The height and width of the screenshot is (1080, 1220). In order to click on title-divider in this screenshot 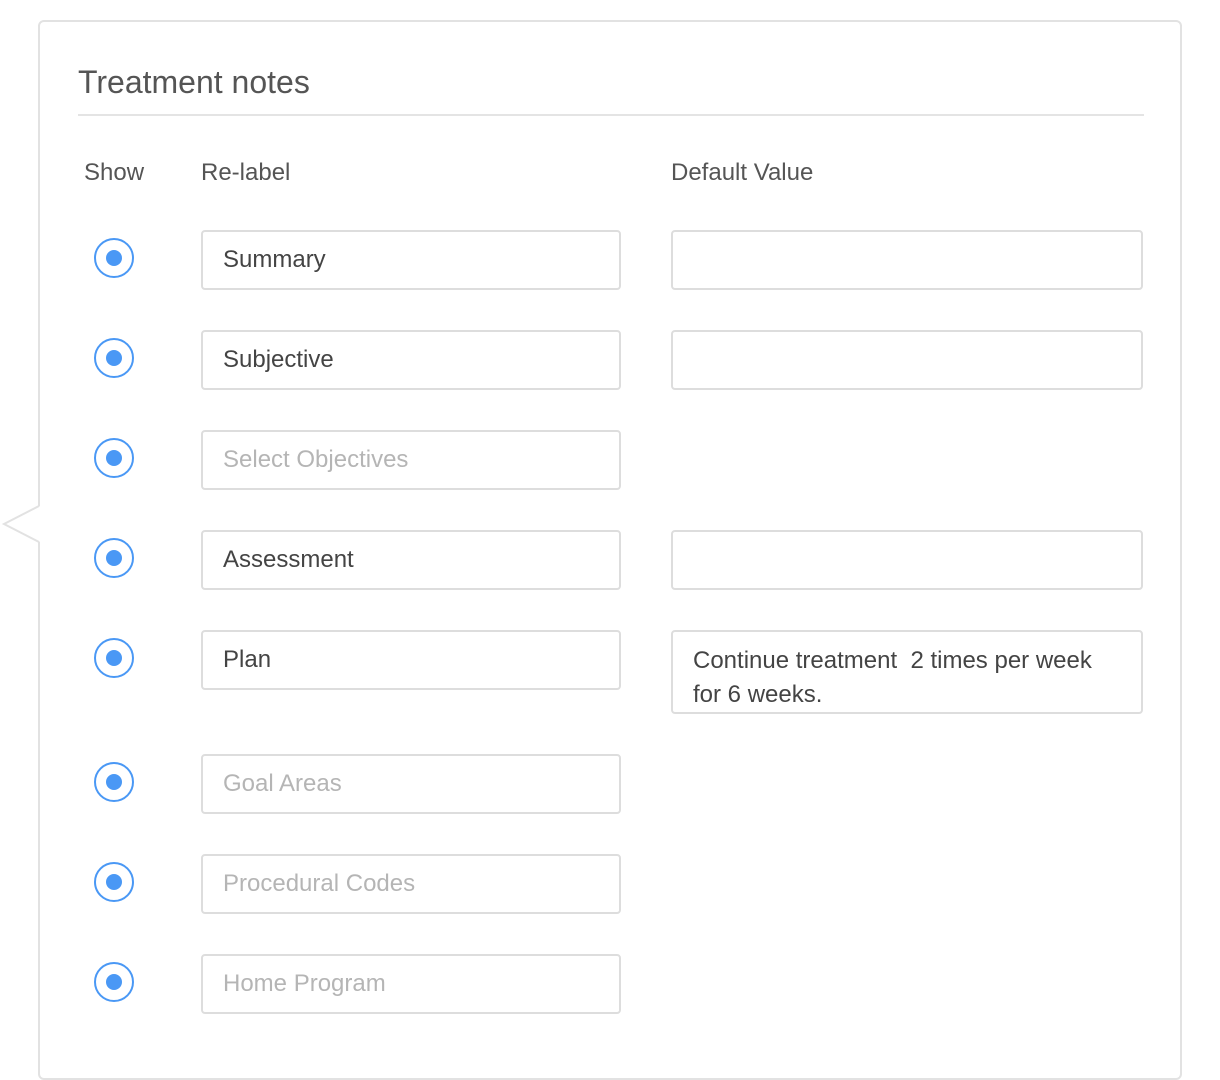, I will do `click(611, 115)`.